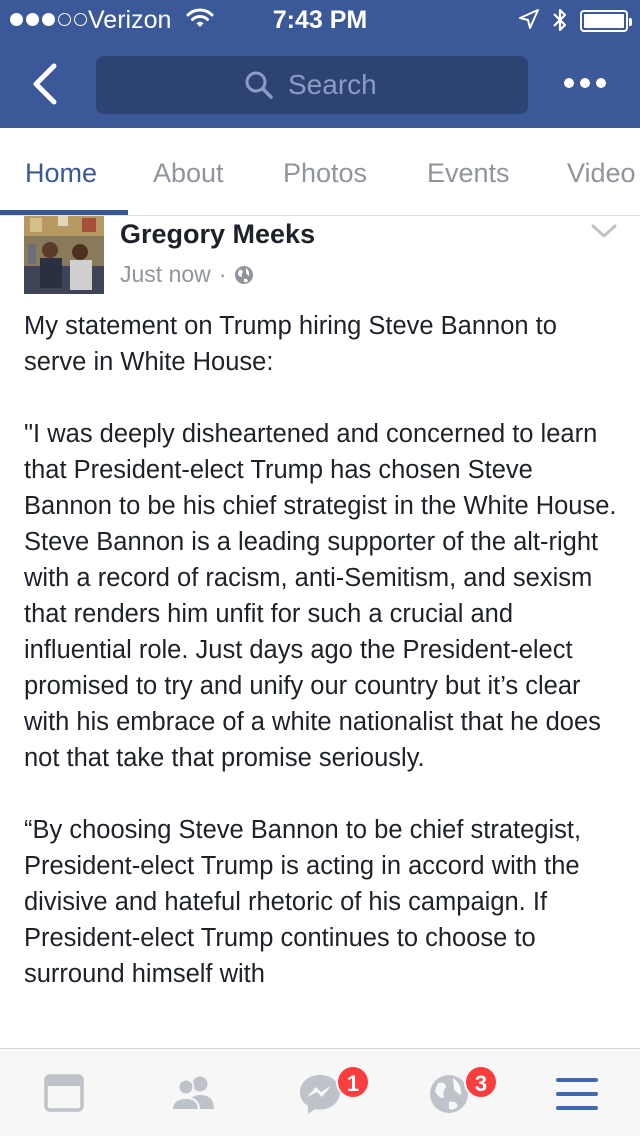 The image size is (640, 1136). I want to click on tab-video: Video, so click(601, 173).